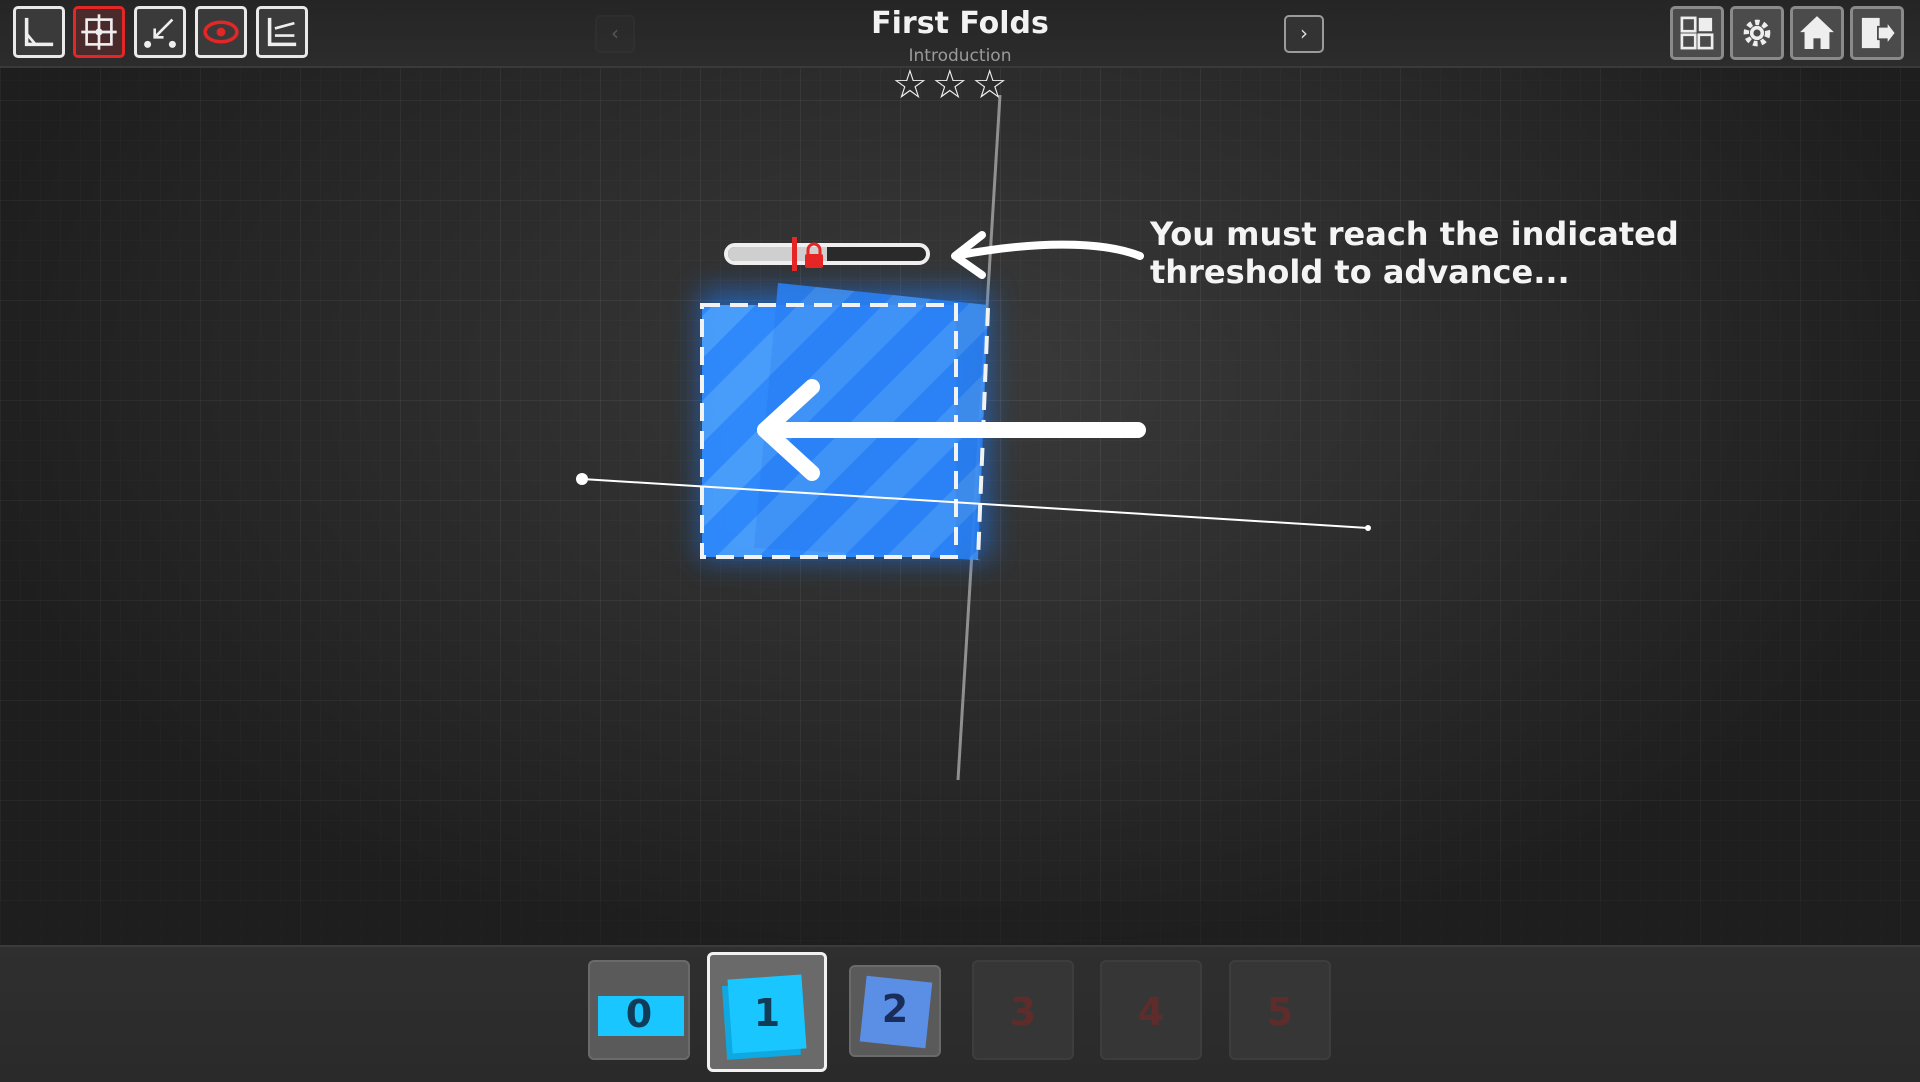 Image resolution: width=1920 pixels, height=1082 pixels. I want to click on prev-level-button: ‹, so click(615, 34).